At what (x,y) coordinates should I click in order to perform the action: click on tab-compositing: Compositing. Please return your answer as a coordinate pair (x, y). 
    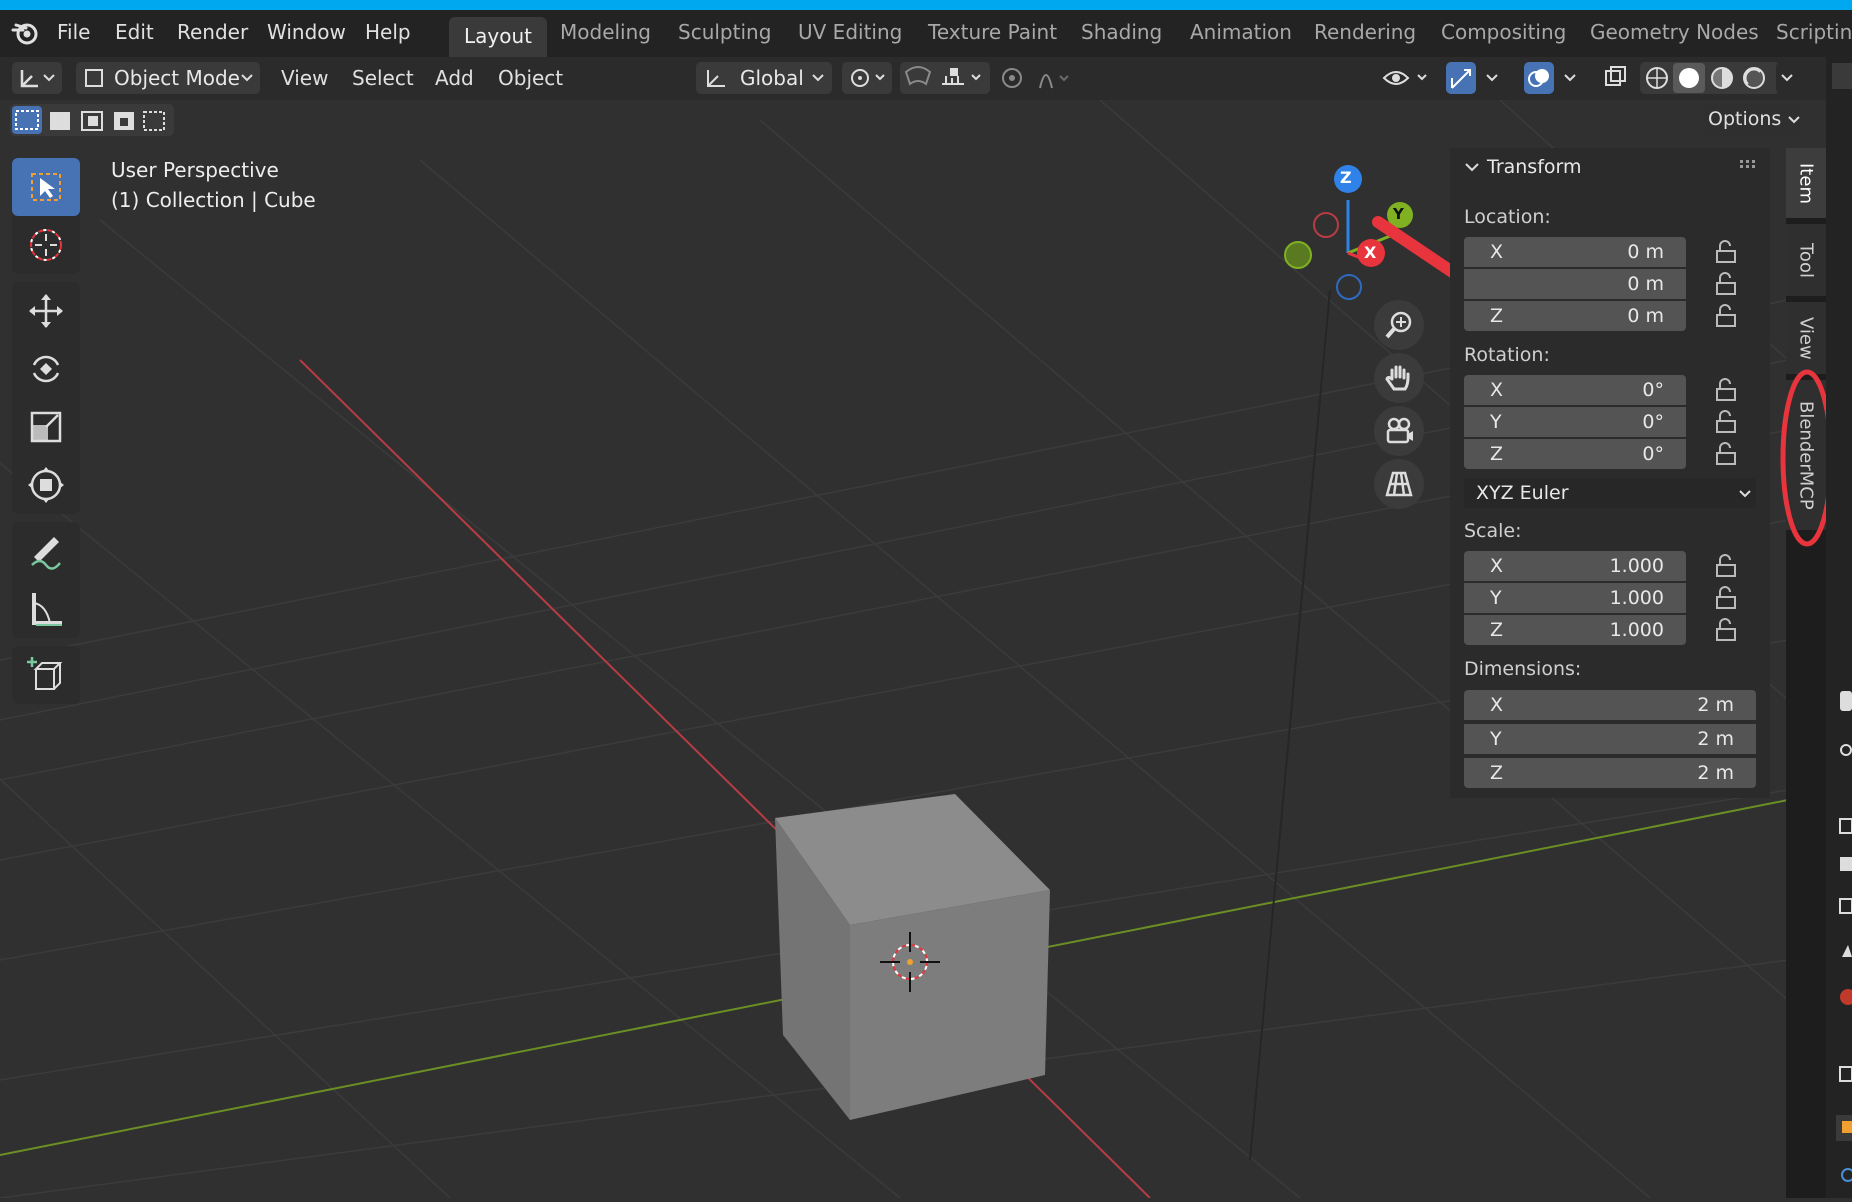
    Looking at the image, I should click on (1503, 32).